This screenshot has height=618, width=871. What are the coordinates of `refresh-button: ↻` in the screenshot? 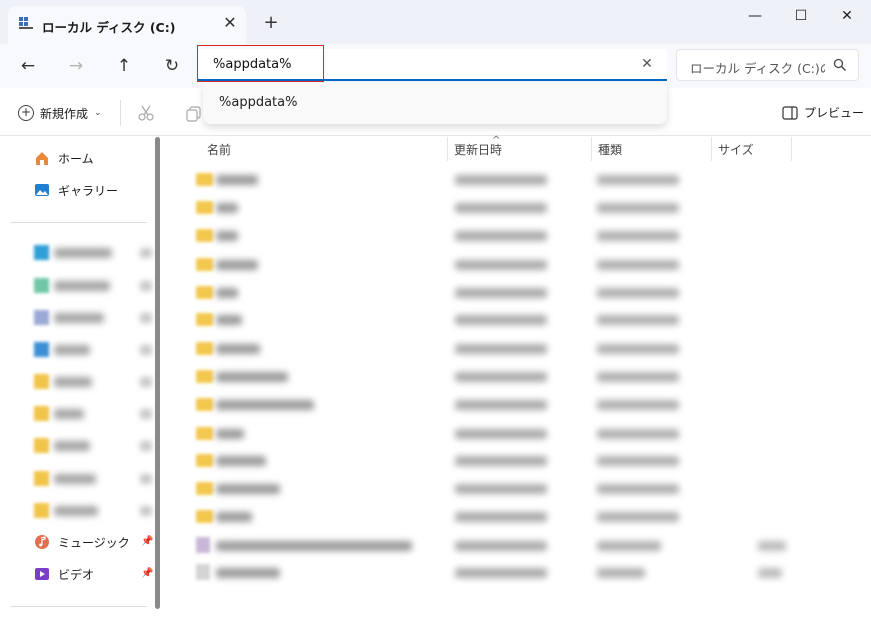 It's located at (172, 66).